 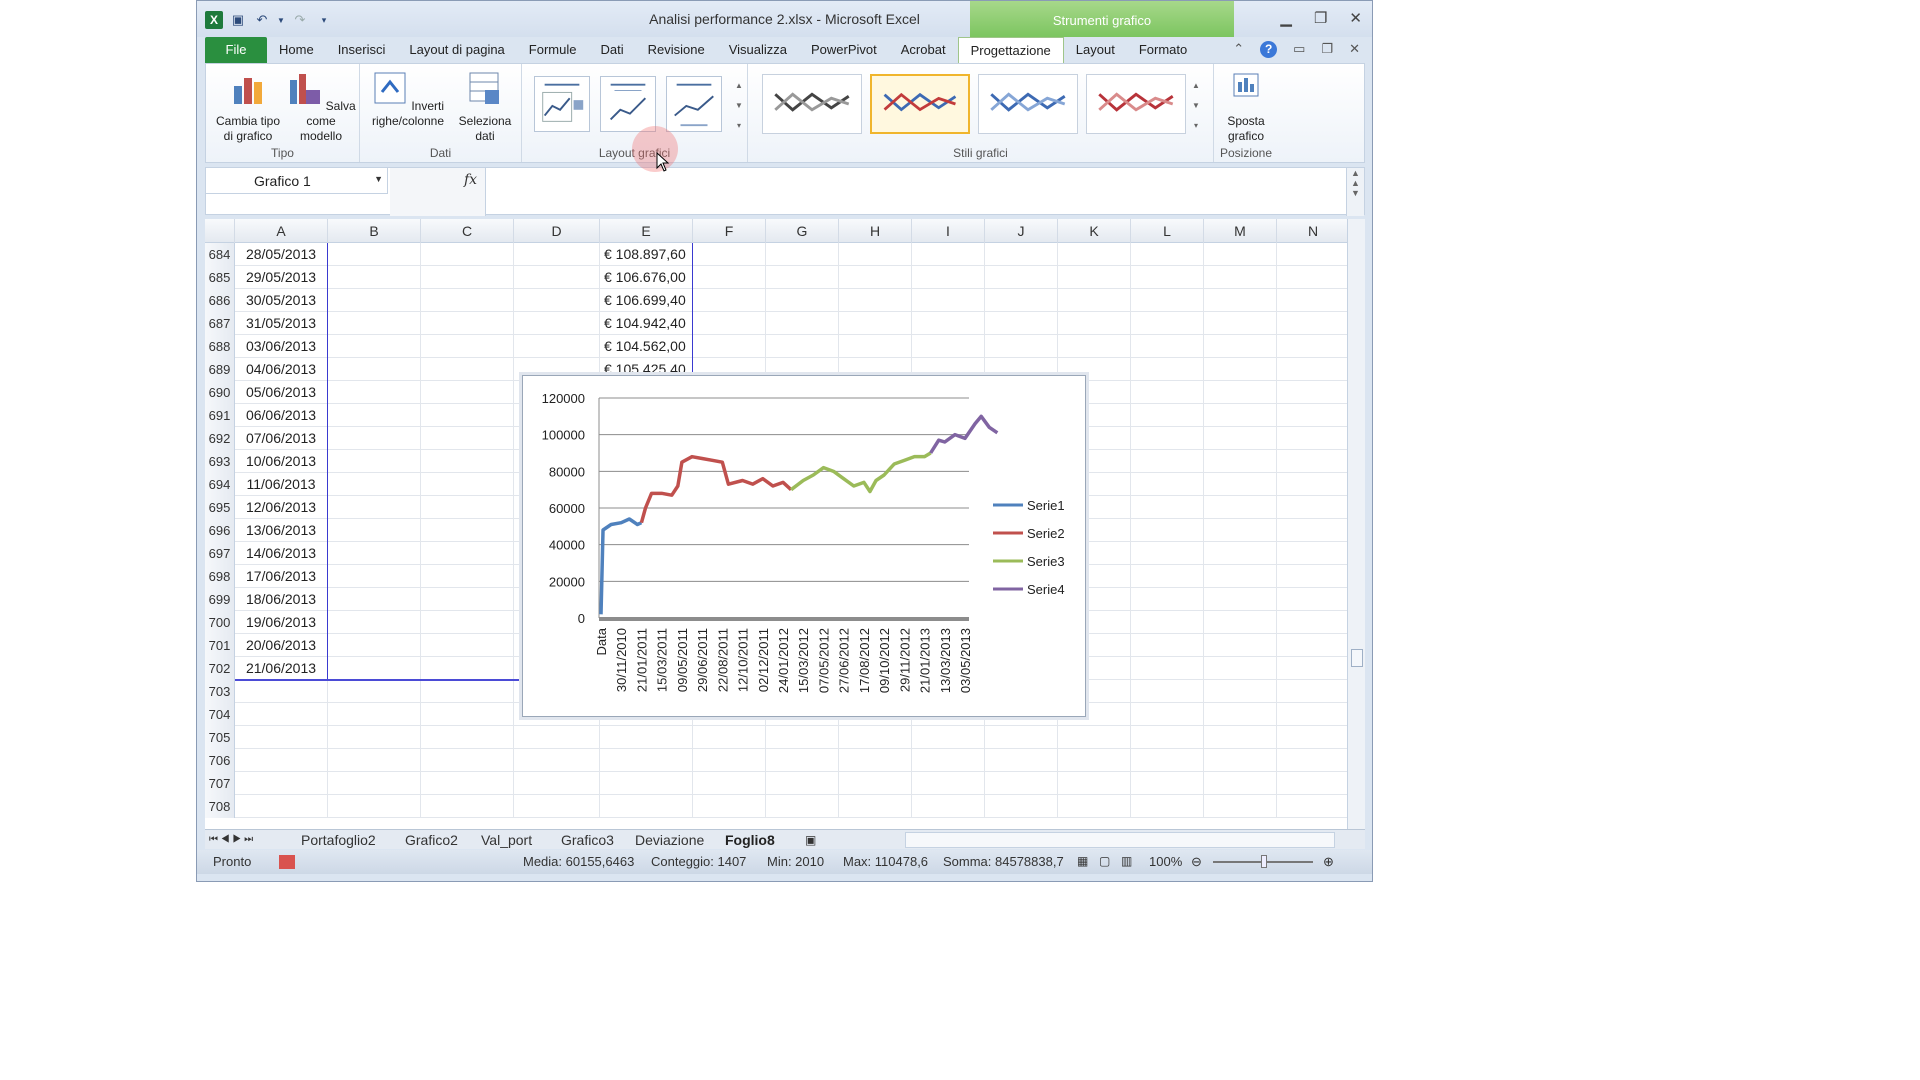 I want to click on row-header: 697, so click(x=220, y=553).